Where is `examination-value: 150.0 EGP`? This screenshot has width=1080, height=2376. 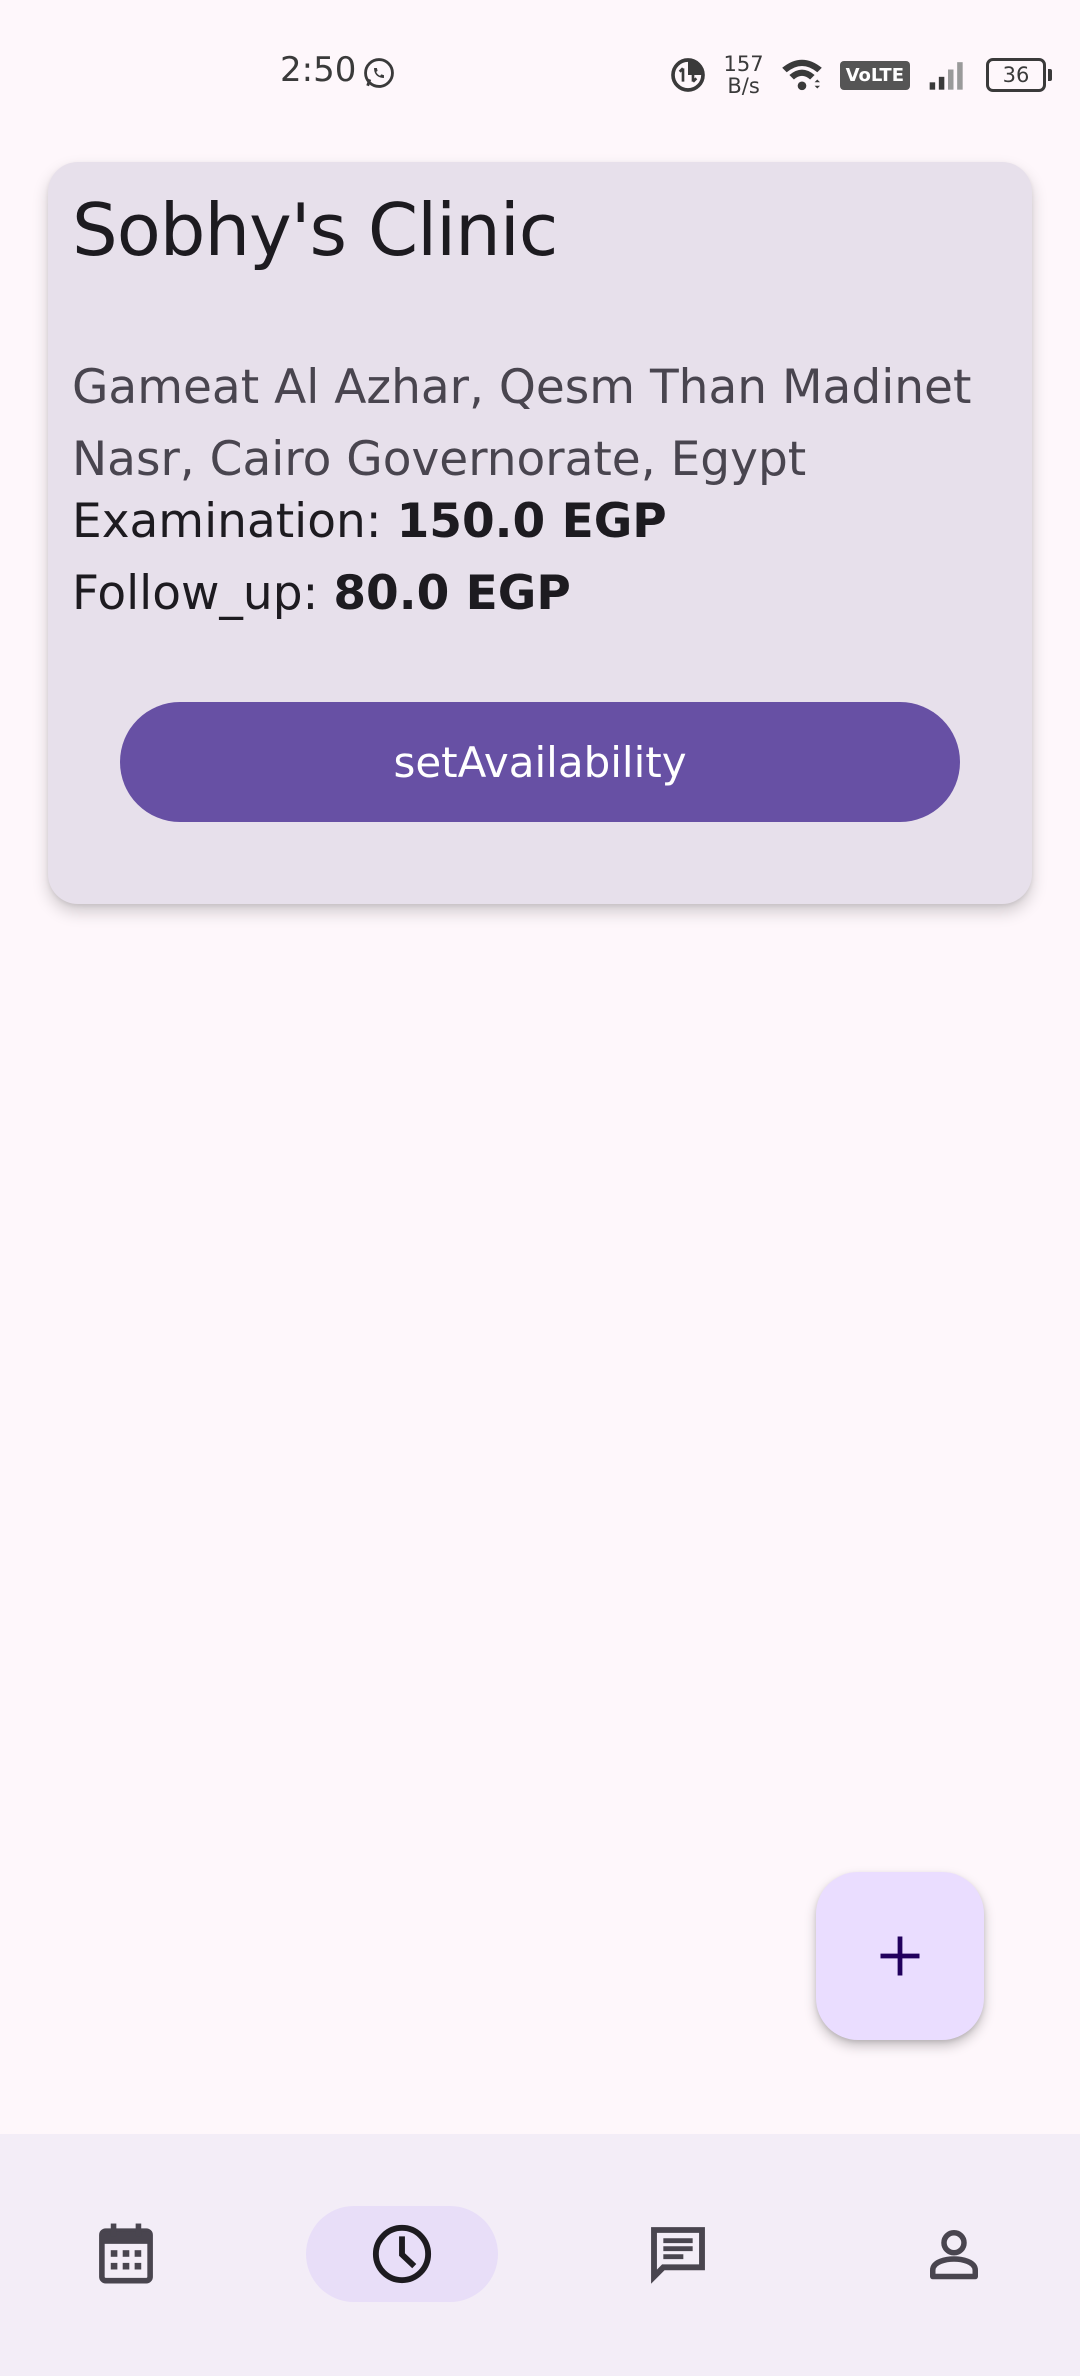
examination-value: 150.0 EGP is located at coordinates (531, 521).